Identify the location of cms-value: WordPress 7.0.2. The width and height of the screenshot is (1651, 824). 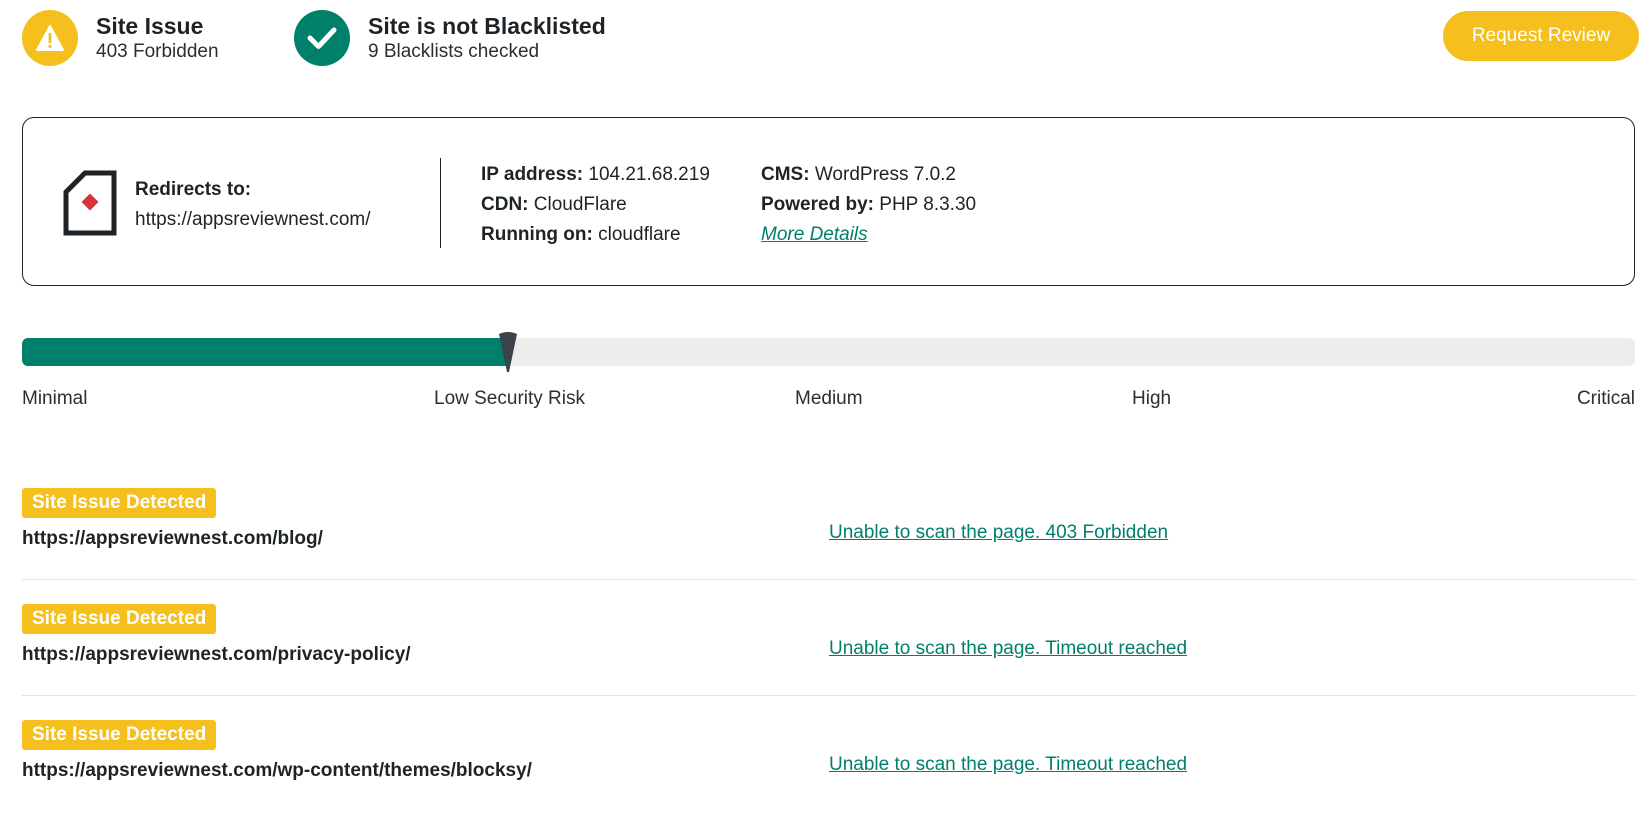
(885, 174).